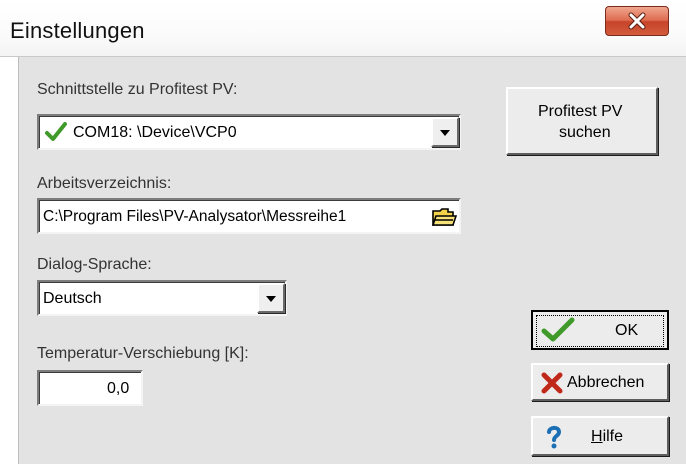 The height and width of the screenshot is (464, 686). Describe the element at coordinates (585, 132) in the screenshot. I see `search-button-line2: suchen` at that location.